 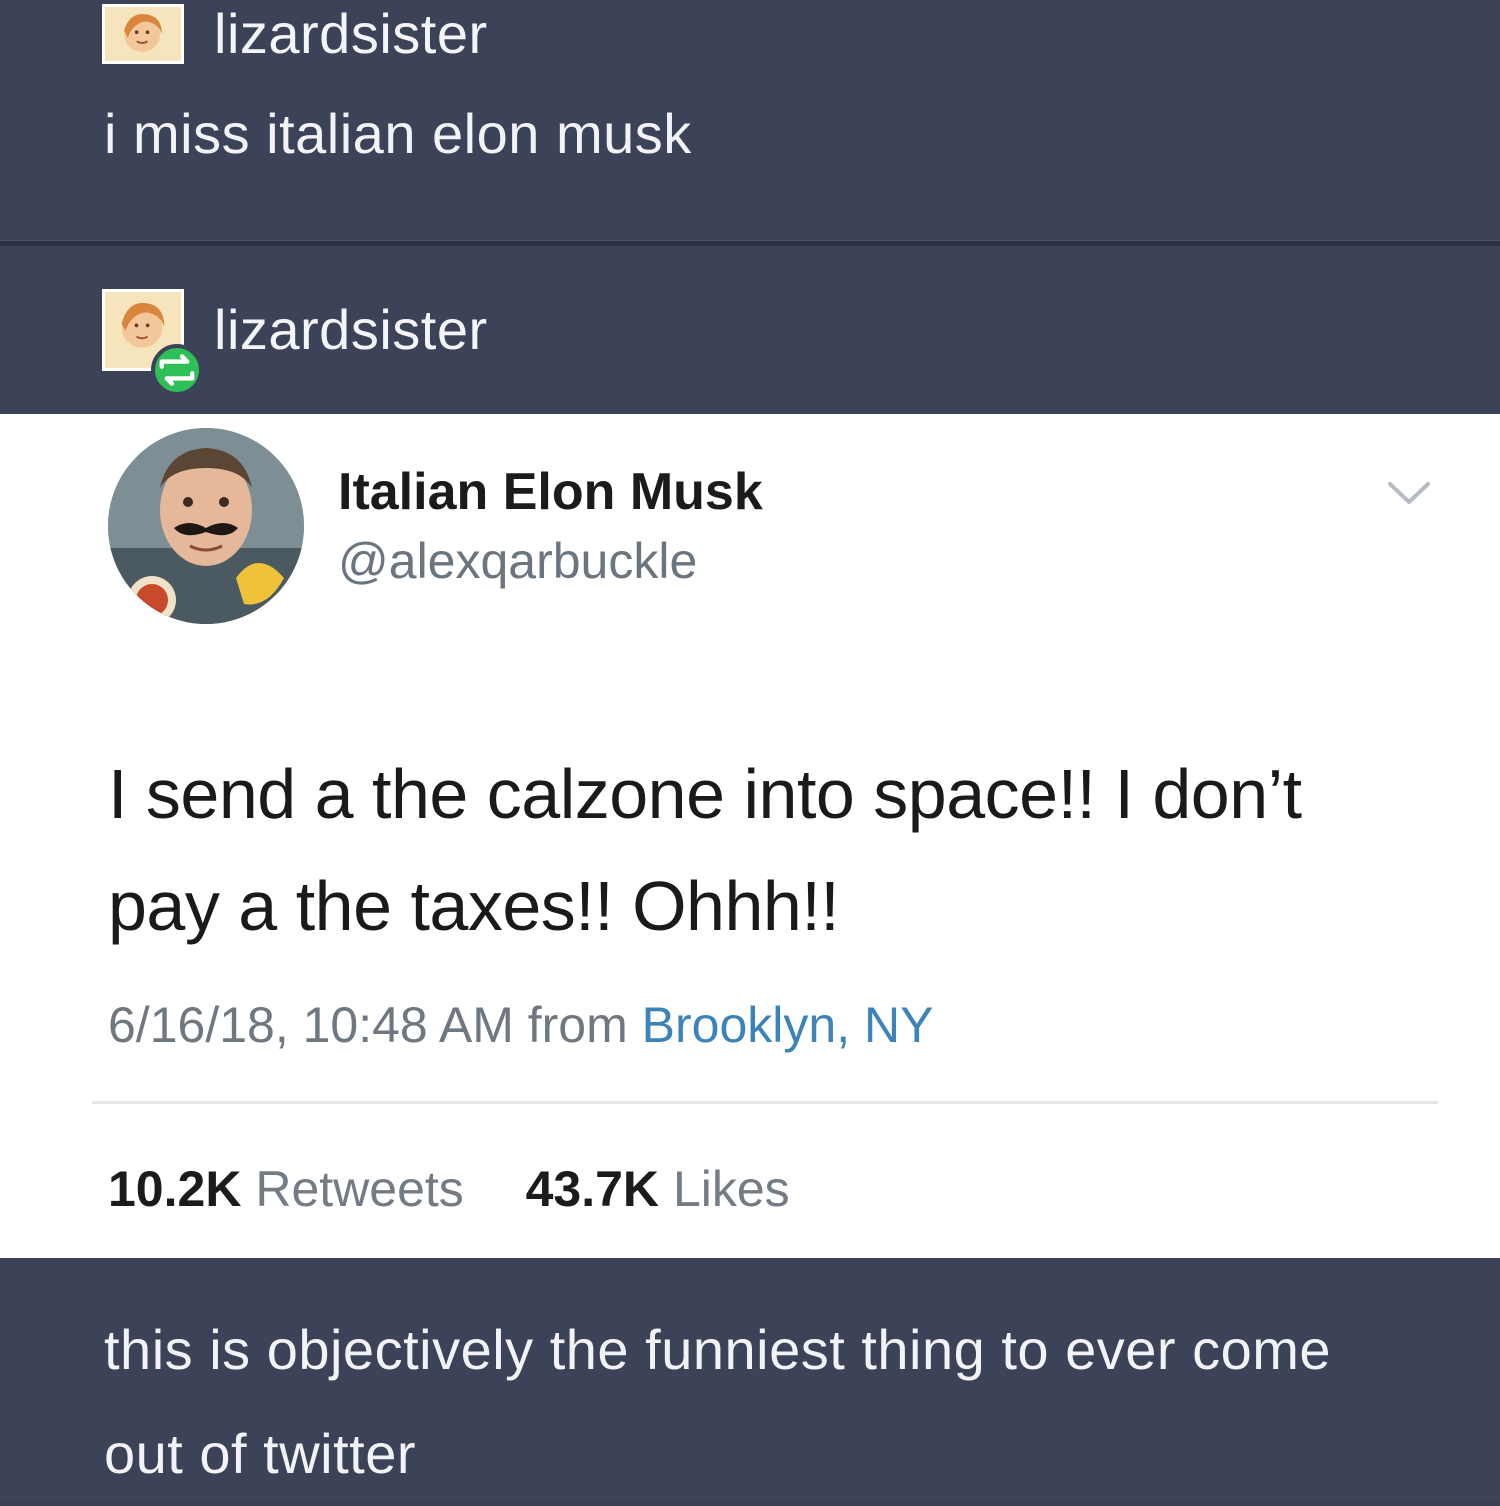 I want to click on likes-label: Likes, so click(x=731, y=1189).